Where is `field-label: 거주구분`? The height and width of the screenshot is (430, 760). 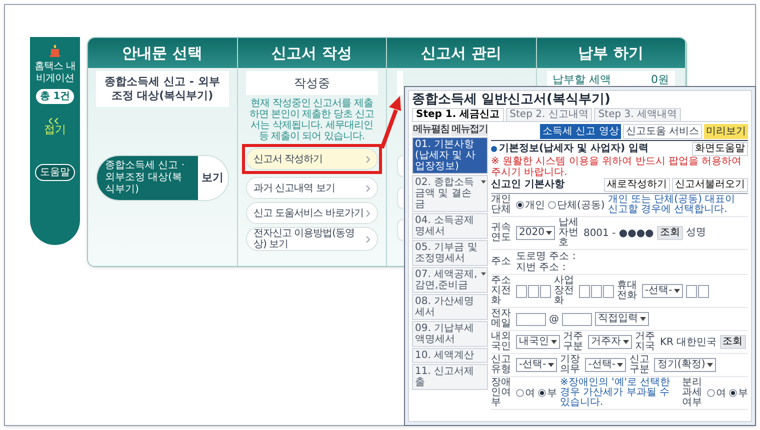
field-label: 거주구분 is located at coordinates (573, 342).